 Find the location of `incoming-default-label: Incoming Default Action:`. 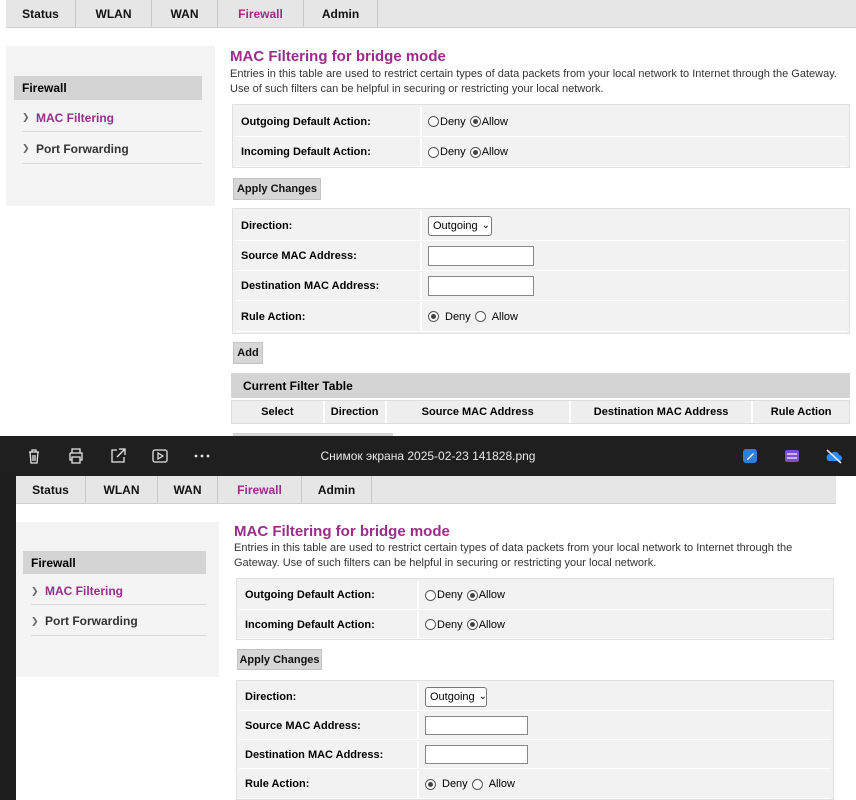

incoming-default-label: Incoming Default Action: is located at coordinates (306, 152).